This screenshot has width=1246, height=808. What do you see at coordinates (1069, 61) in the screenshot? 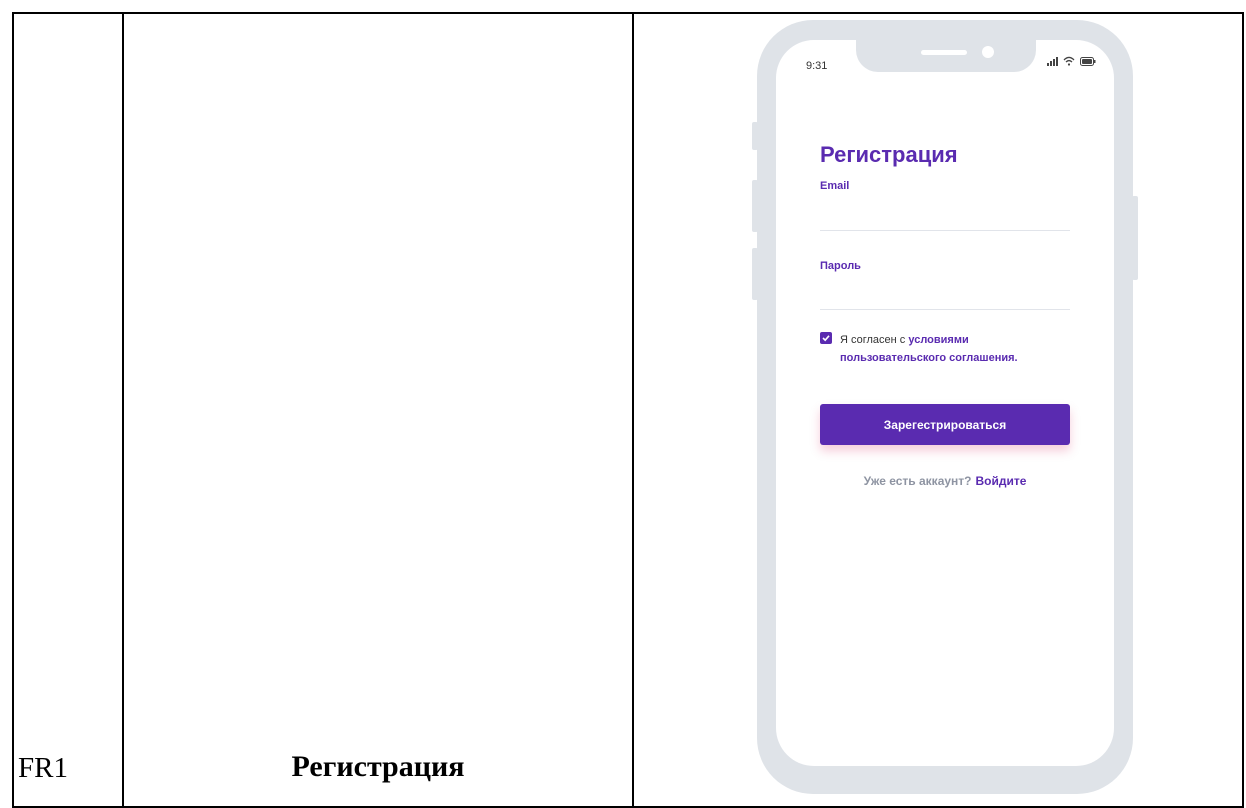
I see `wifi-icon` at bounding box center [1069, 61].